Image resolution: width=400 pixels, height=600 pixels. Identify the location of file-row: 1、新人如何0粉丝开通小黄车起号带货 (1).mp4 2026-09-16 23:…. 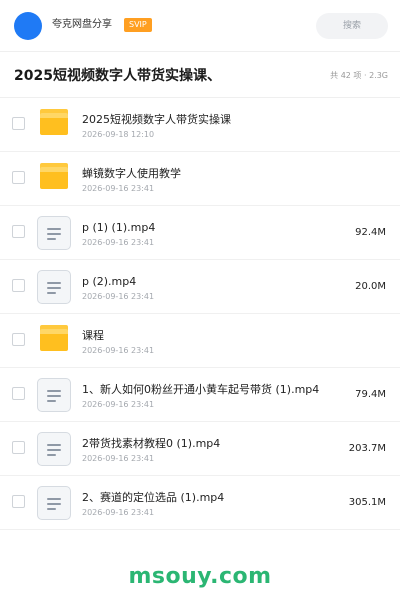
(200, 395).